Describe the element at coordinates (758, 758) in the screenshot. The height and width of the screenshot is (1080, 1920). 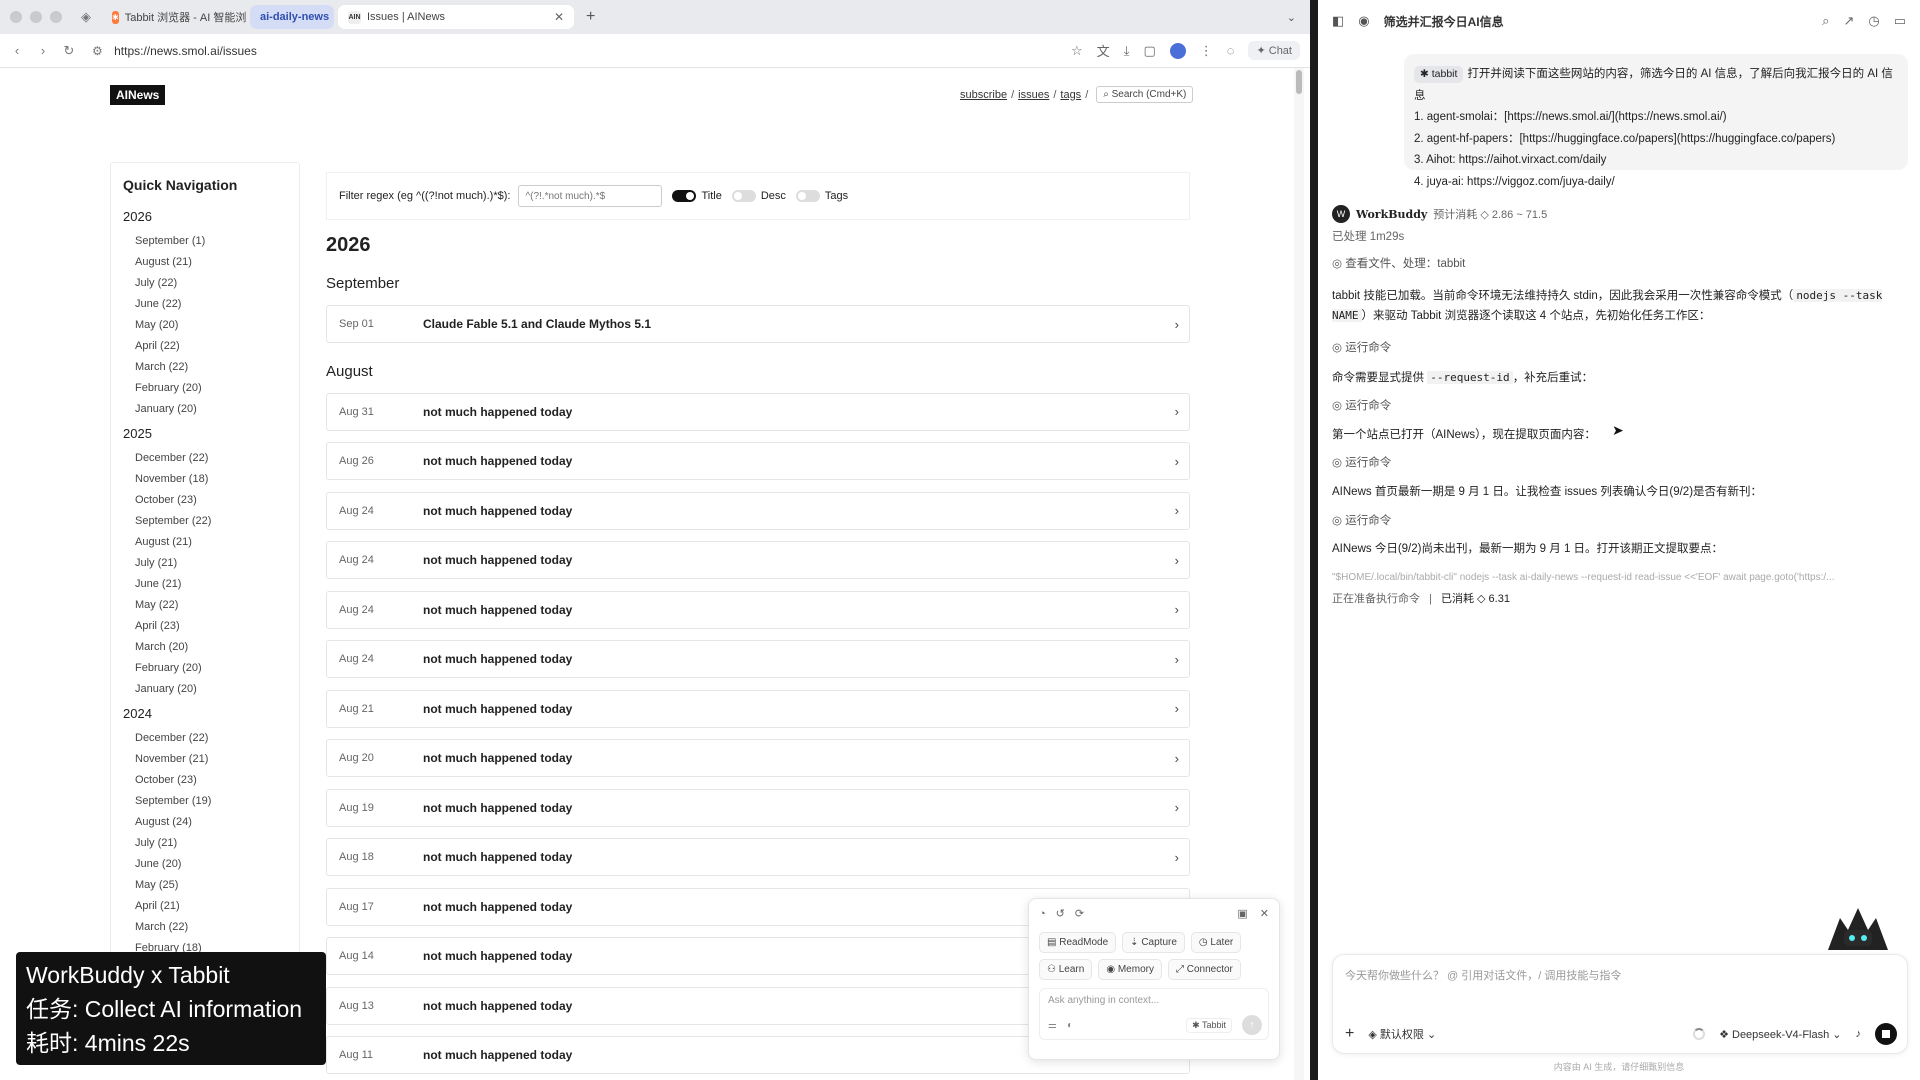
I see `issue-row: Aug 20 not much happened today ›` at that location.